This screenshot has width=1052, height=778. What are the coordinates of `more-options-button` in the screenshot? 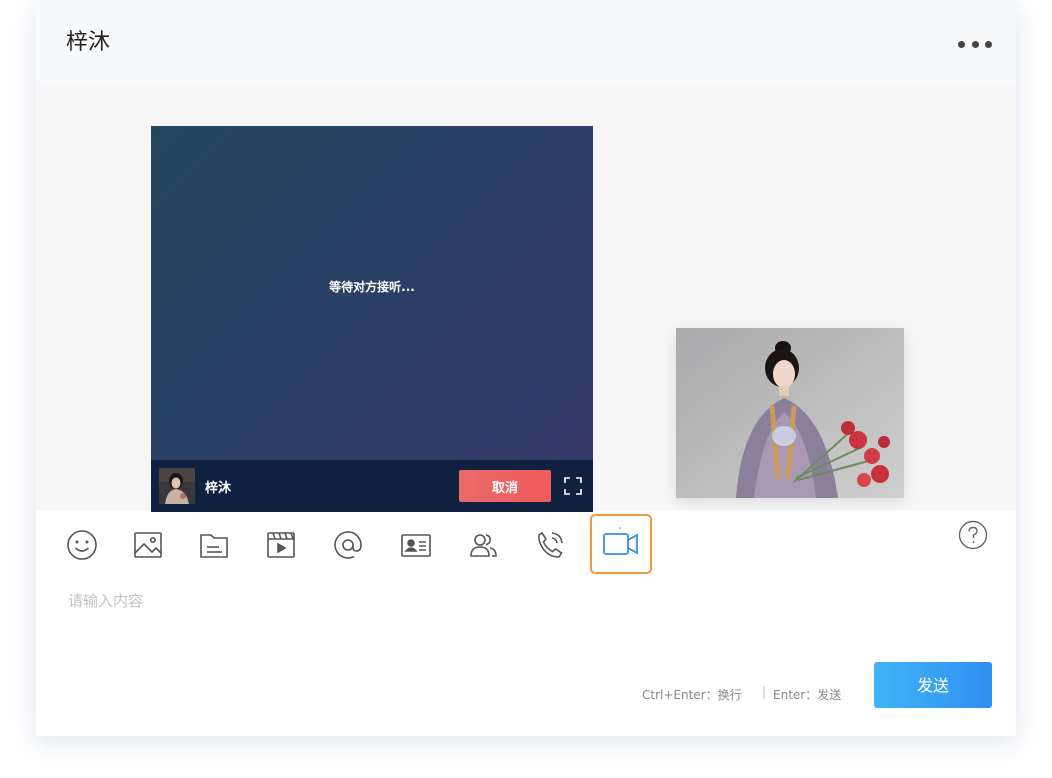 It's located at (975, 44).